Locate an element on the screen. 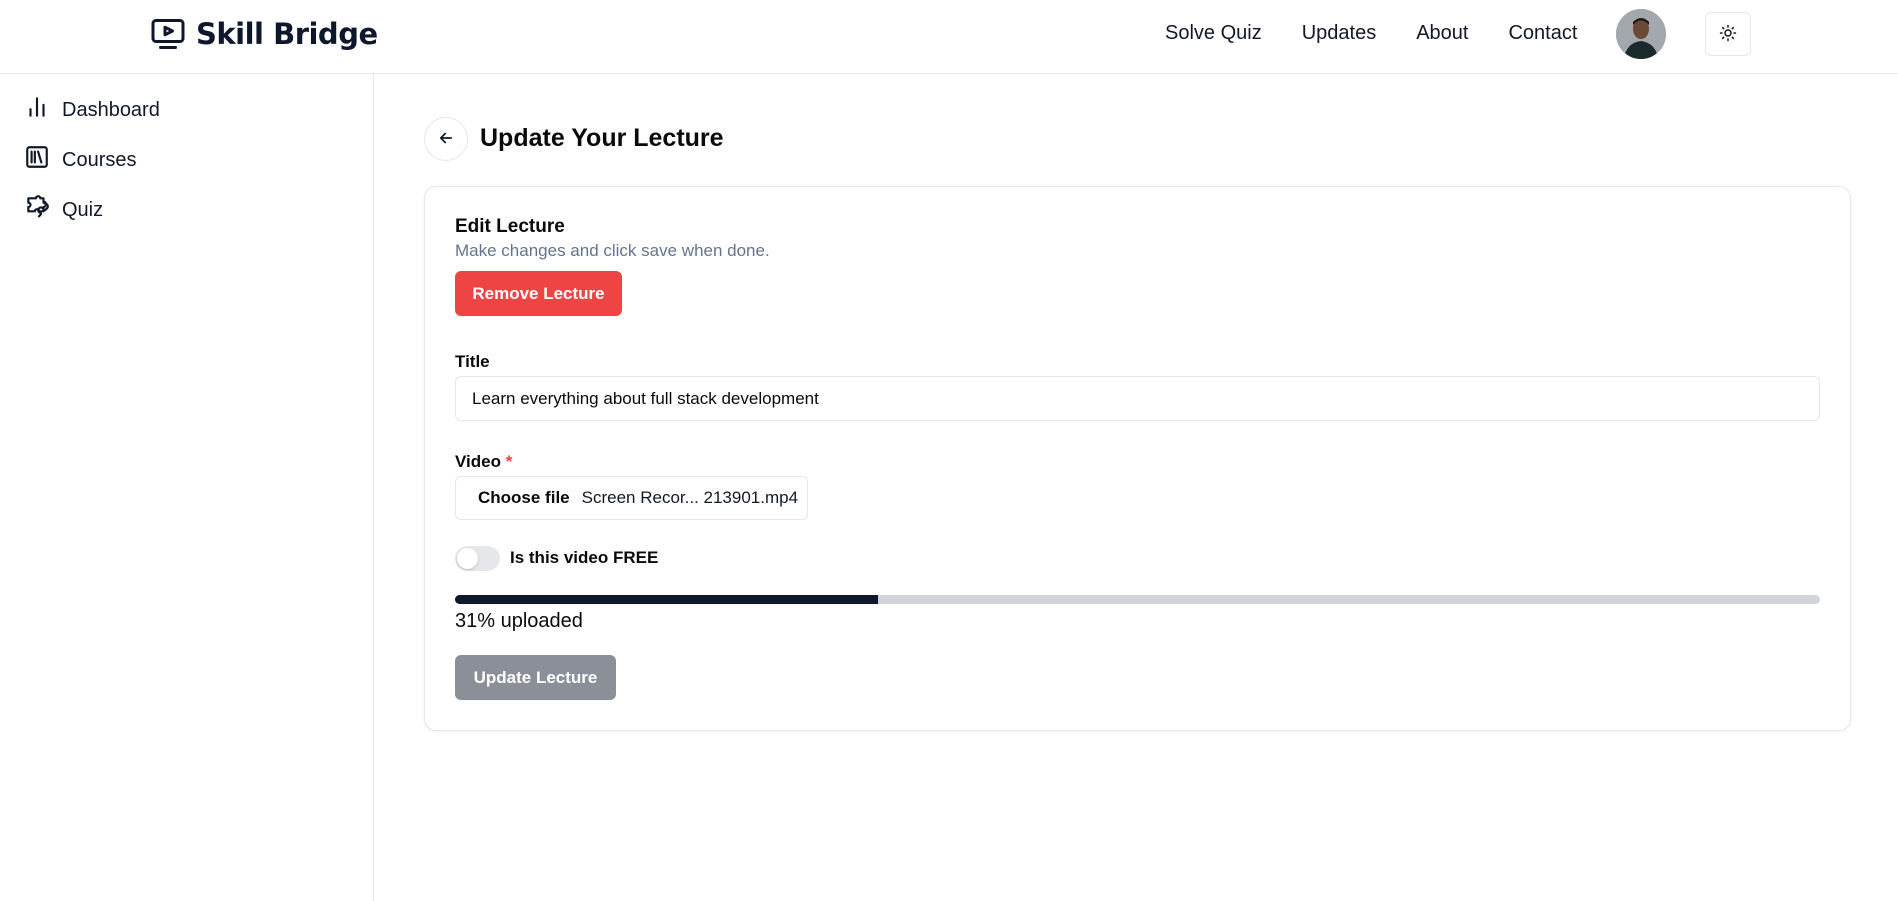  upload-progress-text: 31% uploaded is located at coordinates (519, 621).